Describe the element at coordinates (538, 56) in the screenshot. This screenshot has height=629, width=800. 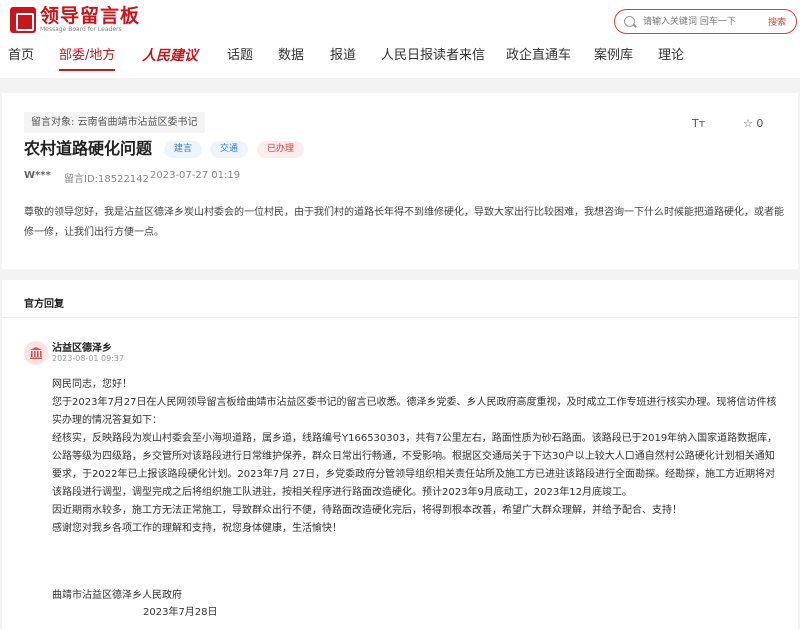
I see `nav-enterprise-channel: 政企直通车` at that location.